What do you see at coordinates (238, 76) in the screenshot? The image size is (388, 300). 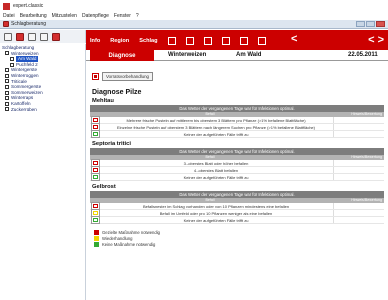 I see `vorbut-row: Vorratsvorbehandlung` at bounding box center [238, 76].